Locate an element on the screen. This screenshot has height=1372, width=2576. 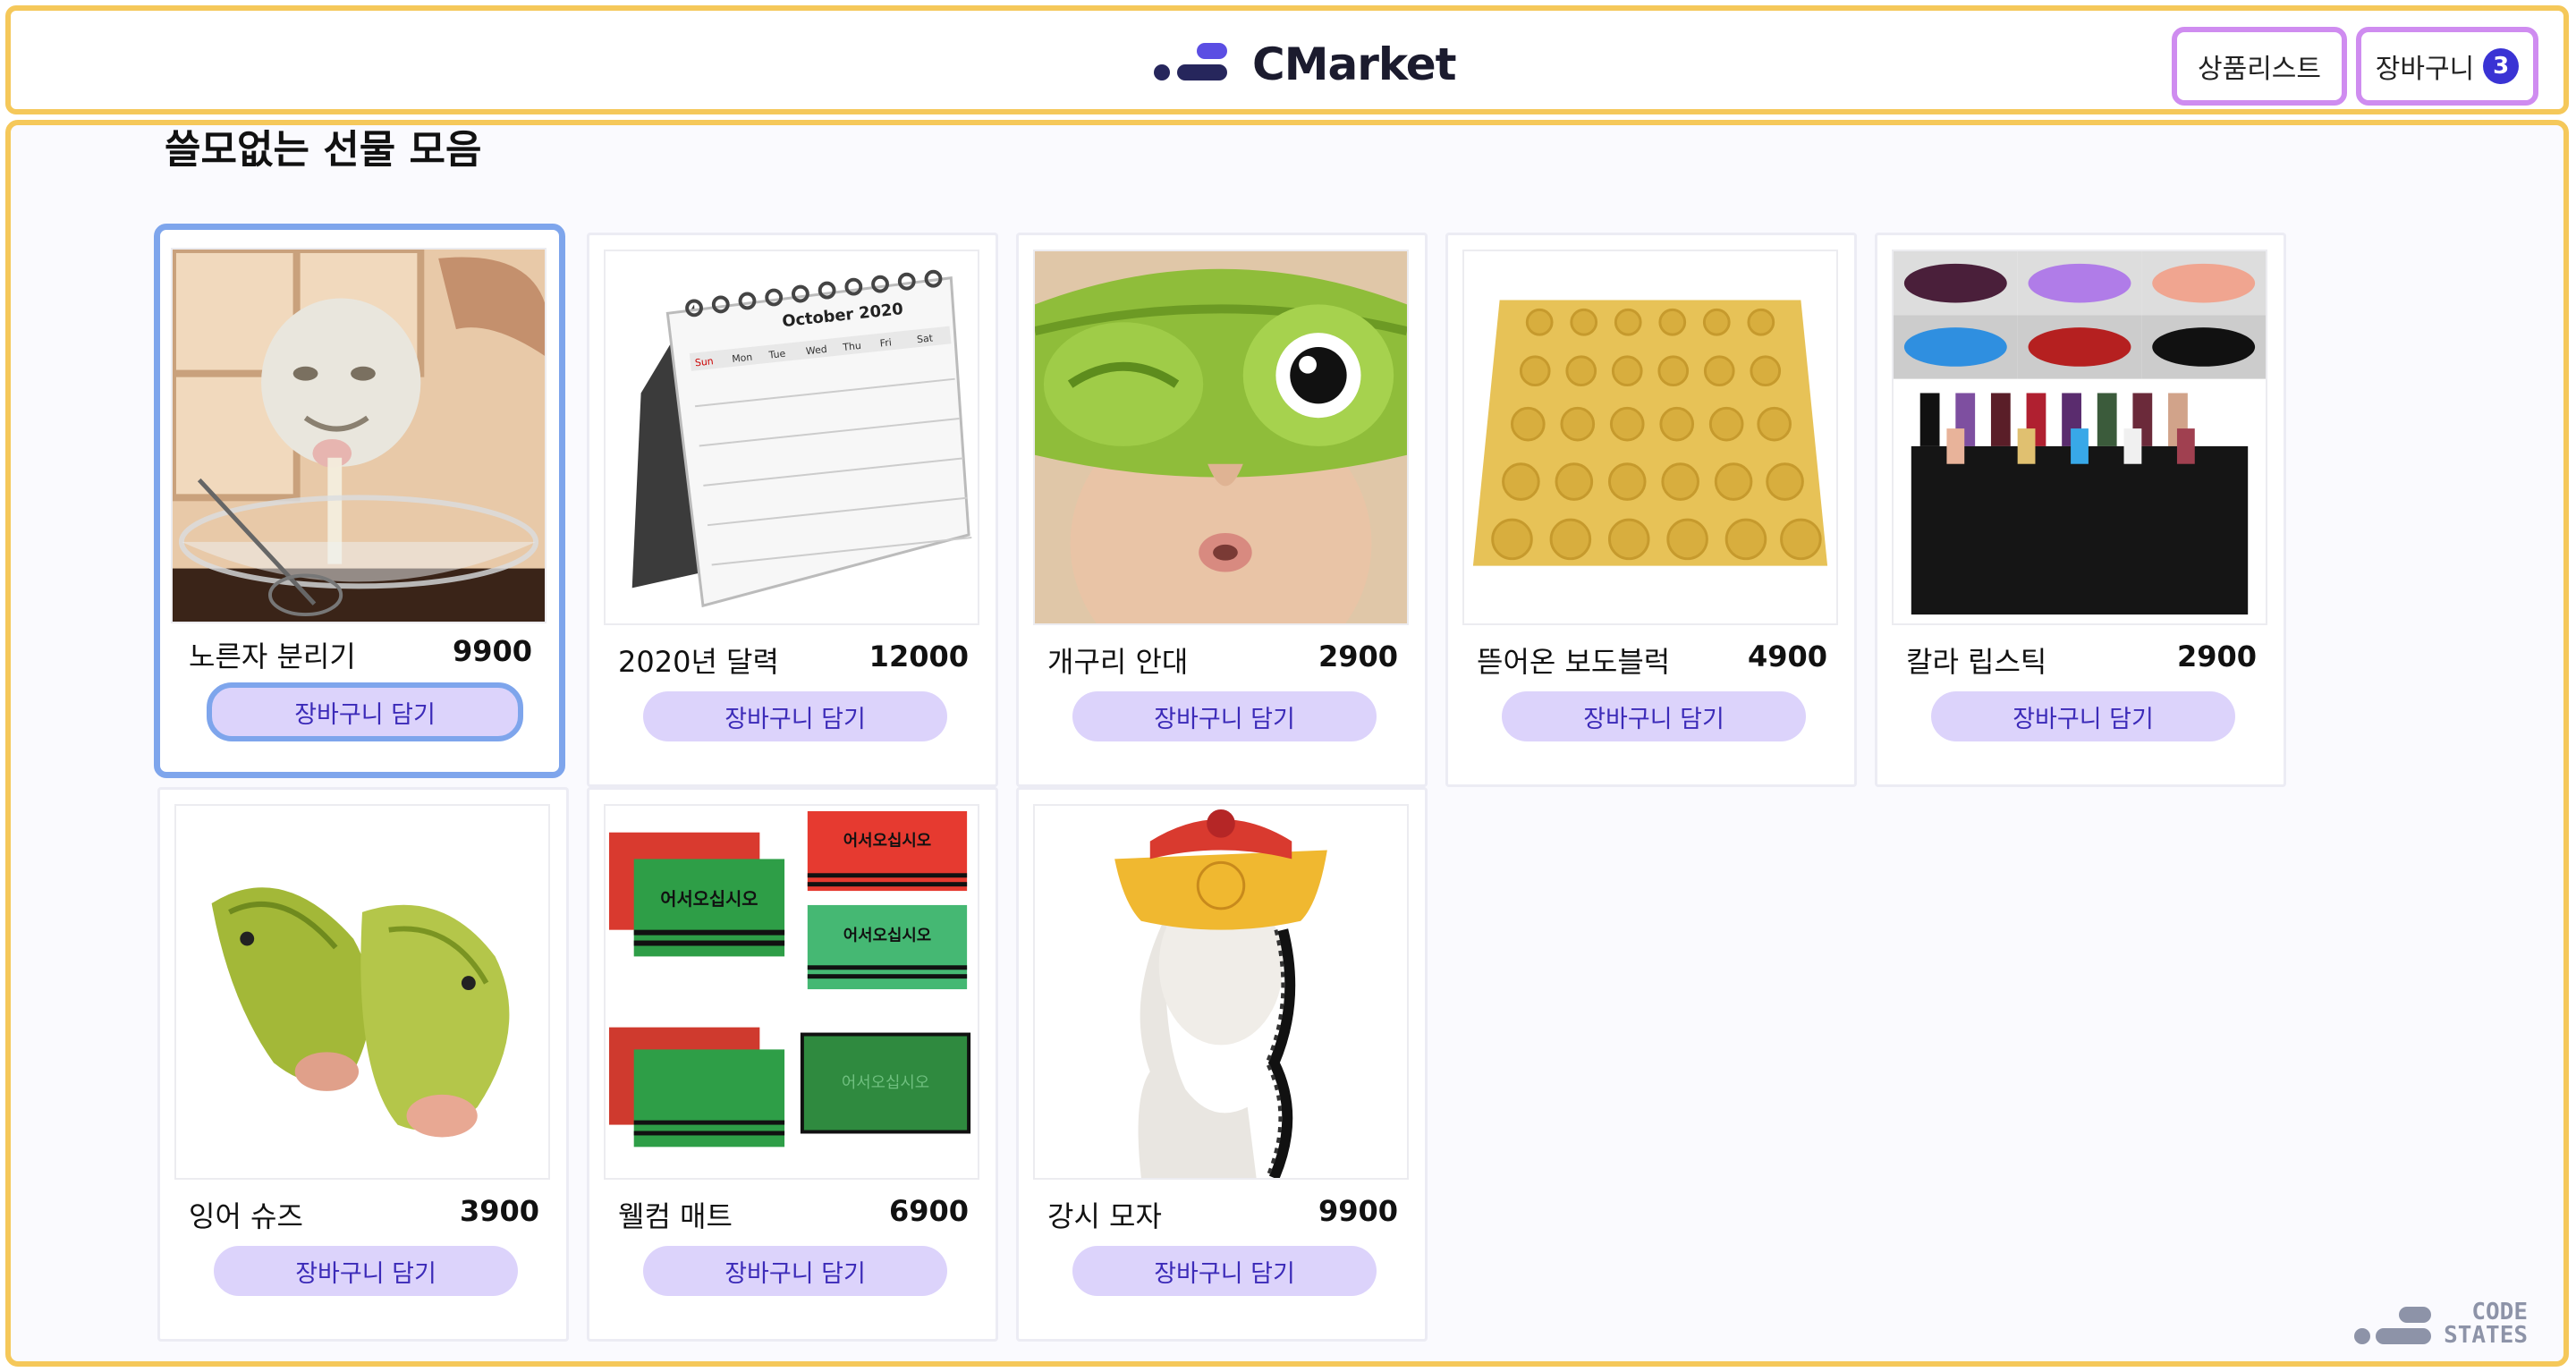
calendar-day-label: Sat is located at coordinates (925, 339).